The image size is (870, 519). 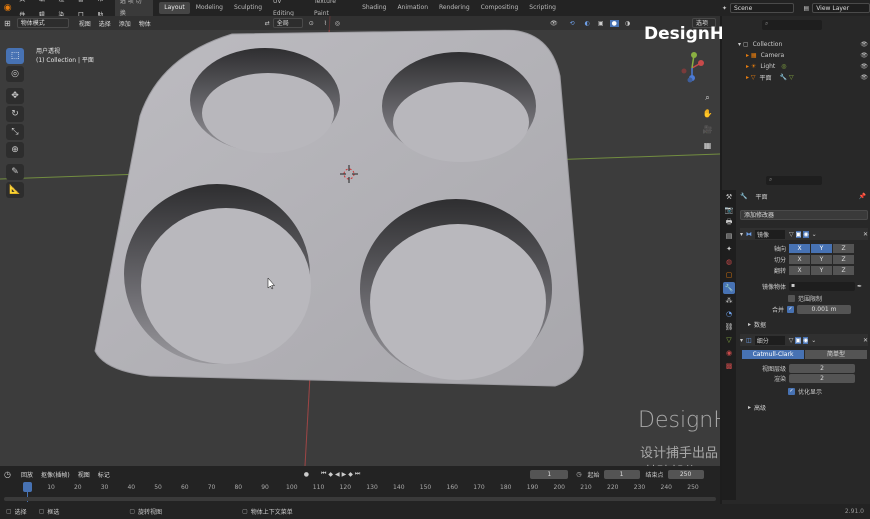 I want to click on object-tab-icon: ▢, so click(x=729, y=275).